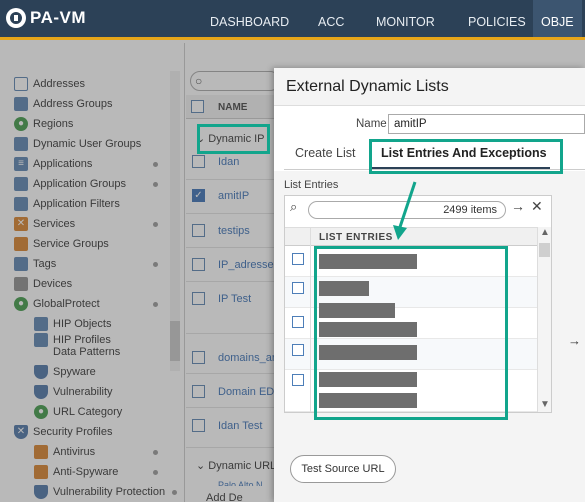  What do you see at coordinates (249, 22) in the screenshot?
I see `nav-tab-dashboard: DASHBOARD` at bounding box center [249, 22].